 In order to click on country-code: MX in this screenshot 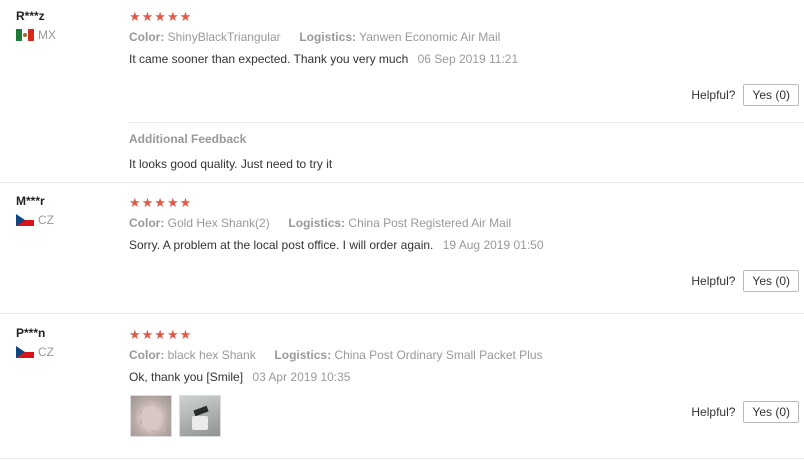, I will do `click(47, 35)`.